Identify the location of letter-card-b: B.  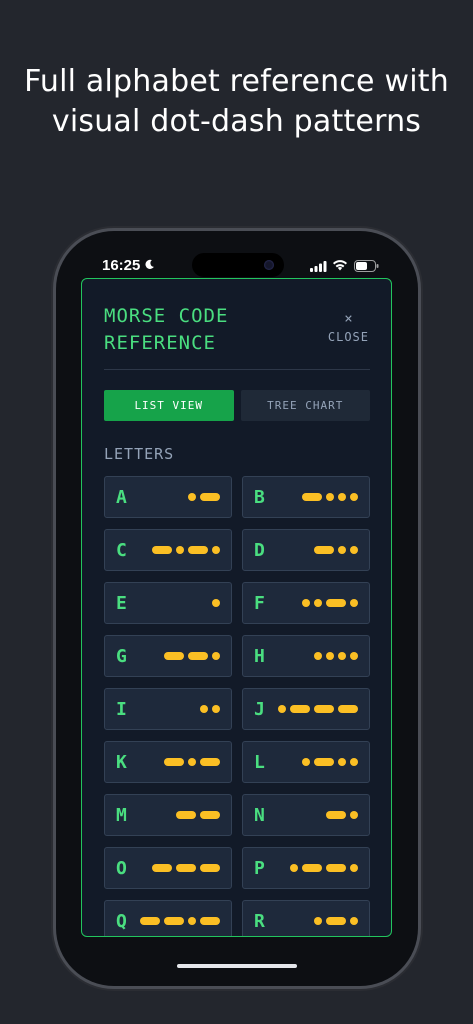
(306, 497).